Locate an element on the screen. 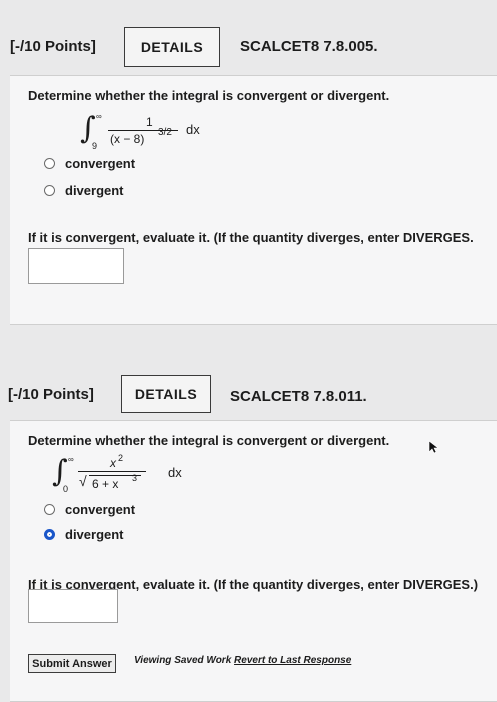 This screenshot has width=497, height=702. q1-option-convergent: convergent is located at coordinates (89, 163).